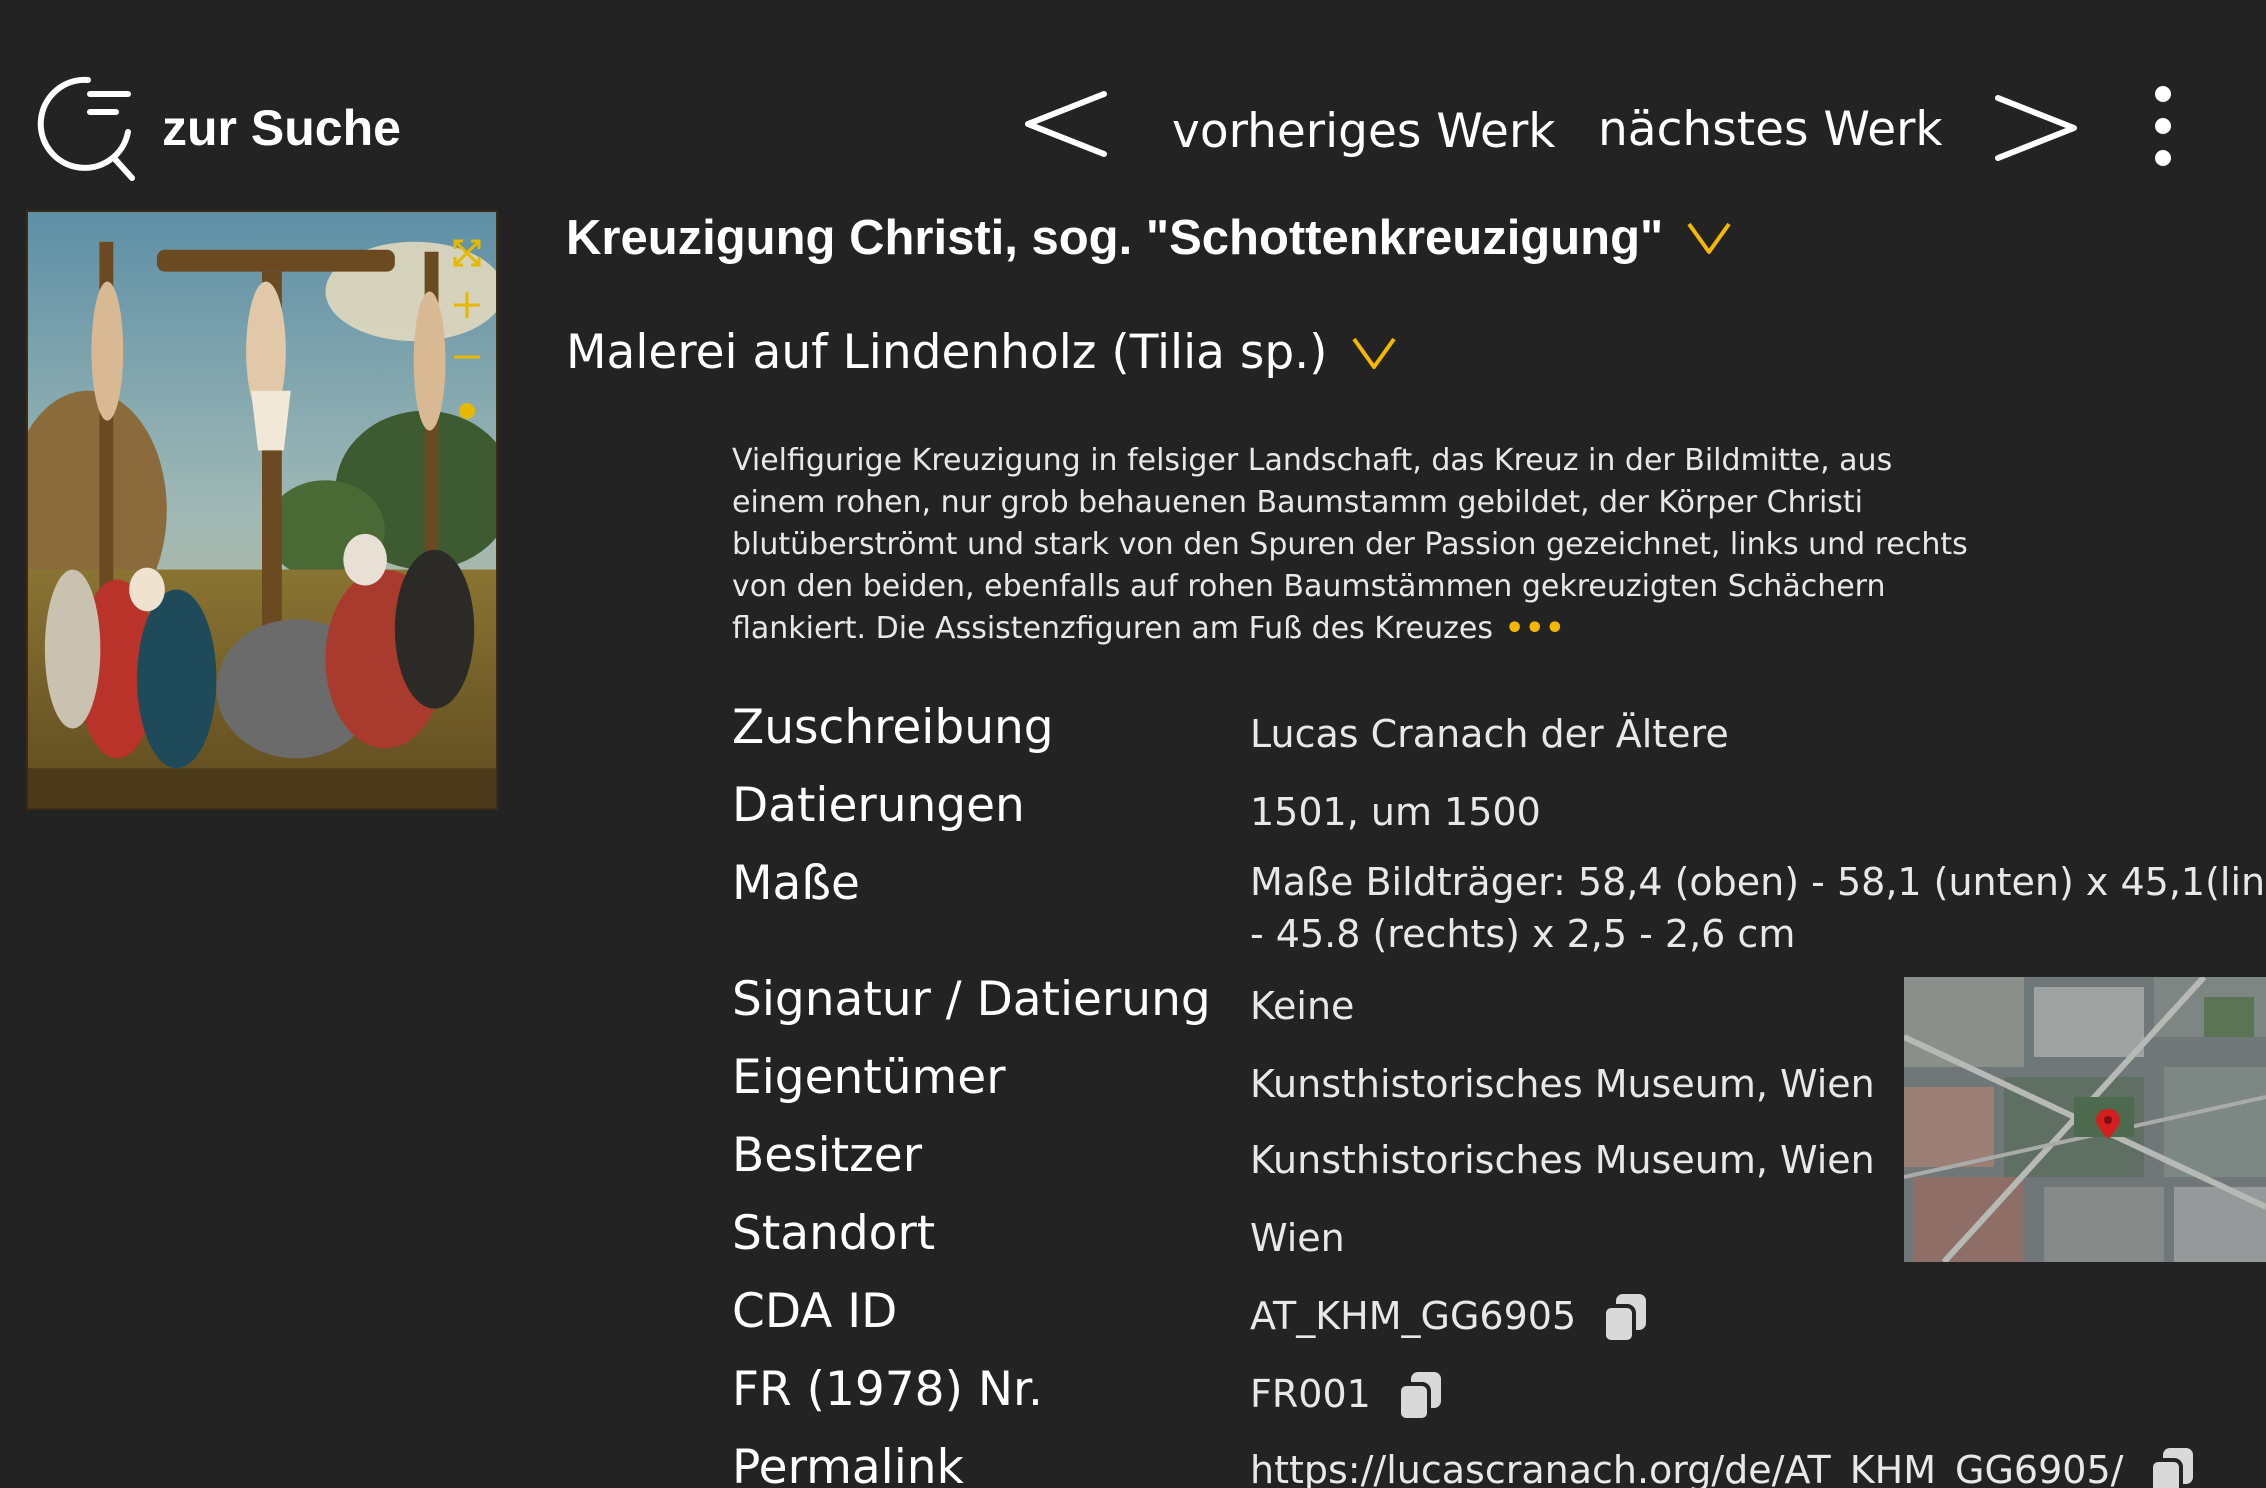 The height and width of the screenshot is (1488, 2266). Describe the element at coordinates (796, 883) in the screenshot. I see `detail-label-dimensions: Maße` at that location.